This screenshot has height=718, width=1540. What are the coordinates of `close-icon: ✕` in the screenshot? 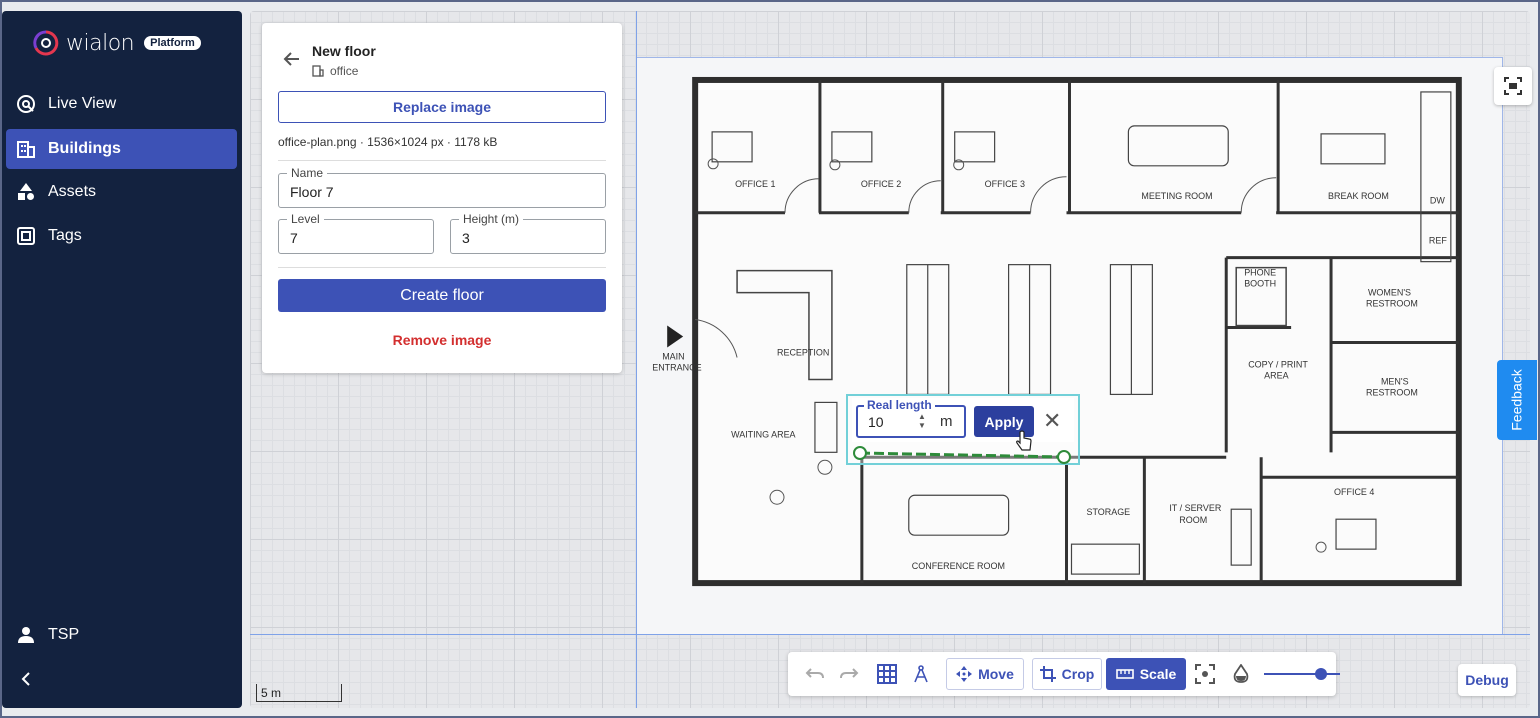 It's located at (1052, 421).